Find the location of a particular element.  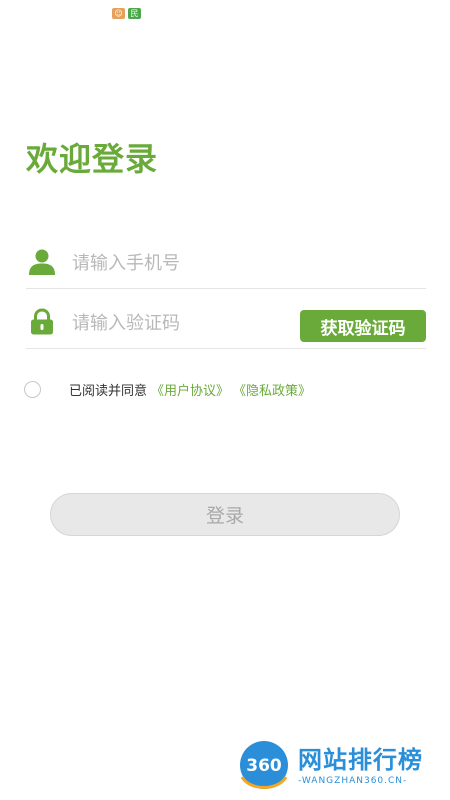

watermark-title: 网站排行榜 is located at coordinates (360, 760).